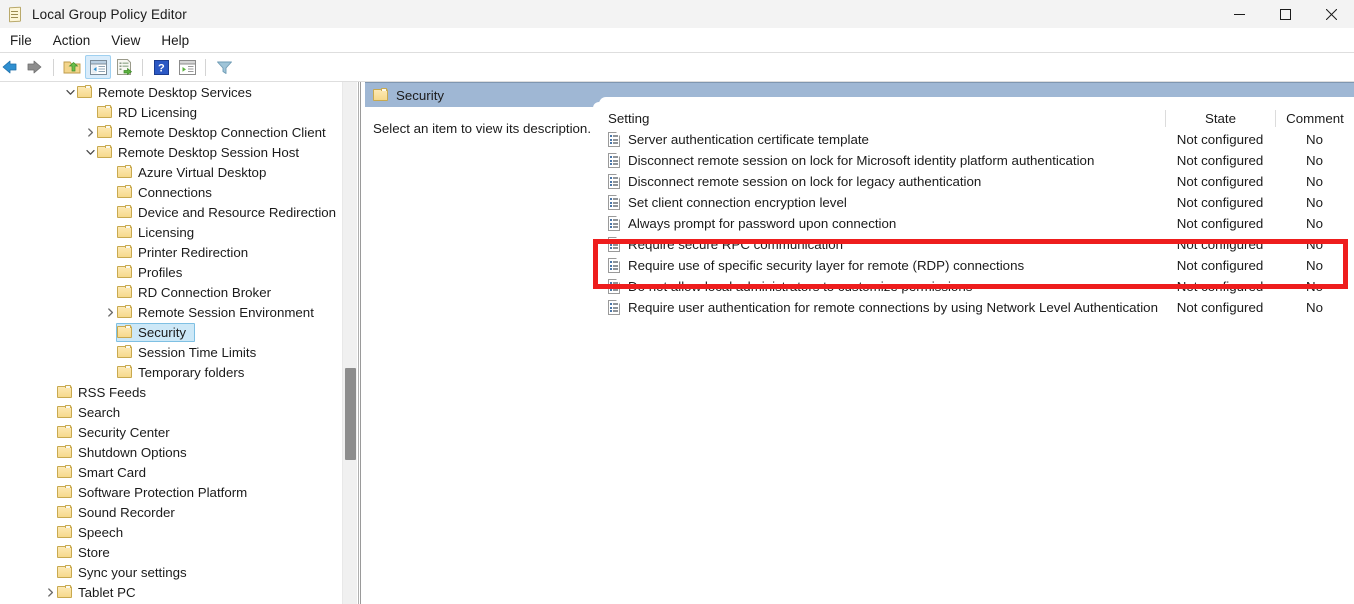 Image resolution: width=1354 pixels, height=604 pixels. I want to click on cell-setting: Require secure RPC communication, so click(882, 244).